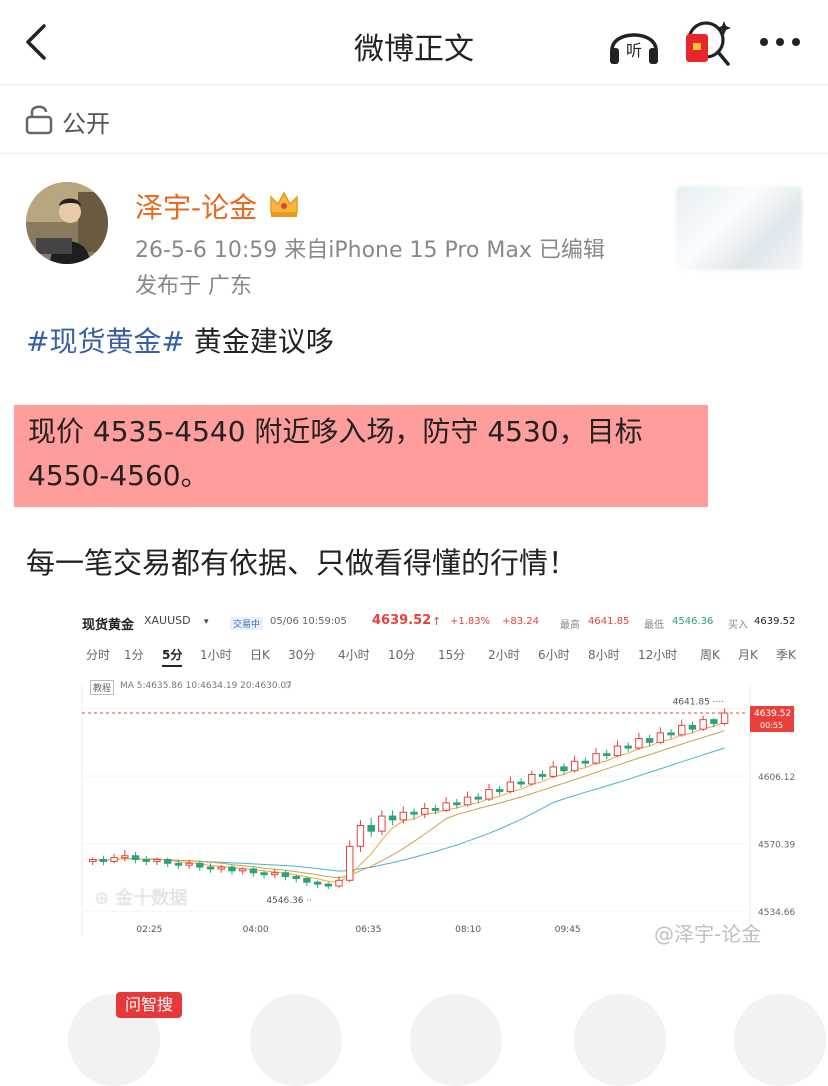 This screenshot has width=828, height=1086. Describe the element at coordinates (568, 930) in the screenshot. I see `chart-x-tick-label: 09:45` at that location.